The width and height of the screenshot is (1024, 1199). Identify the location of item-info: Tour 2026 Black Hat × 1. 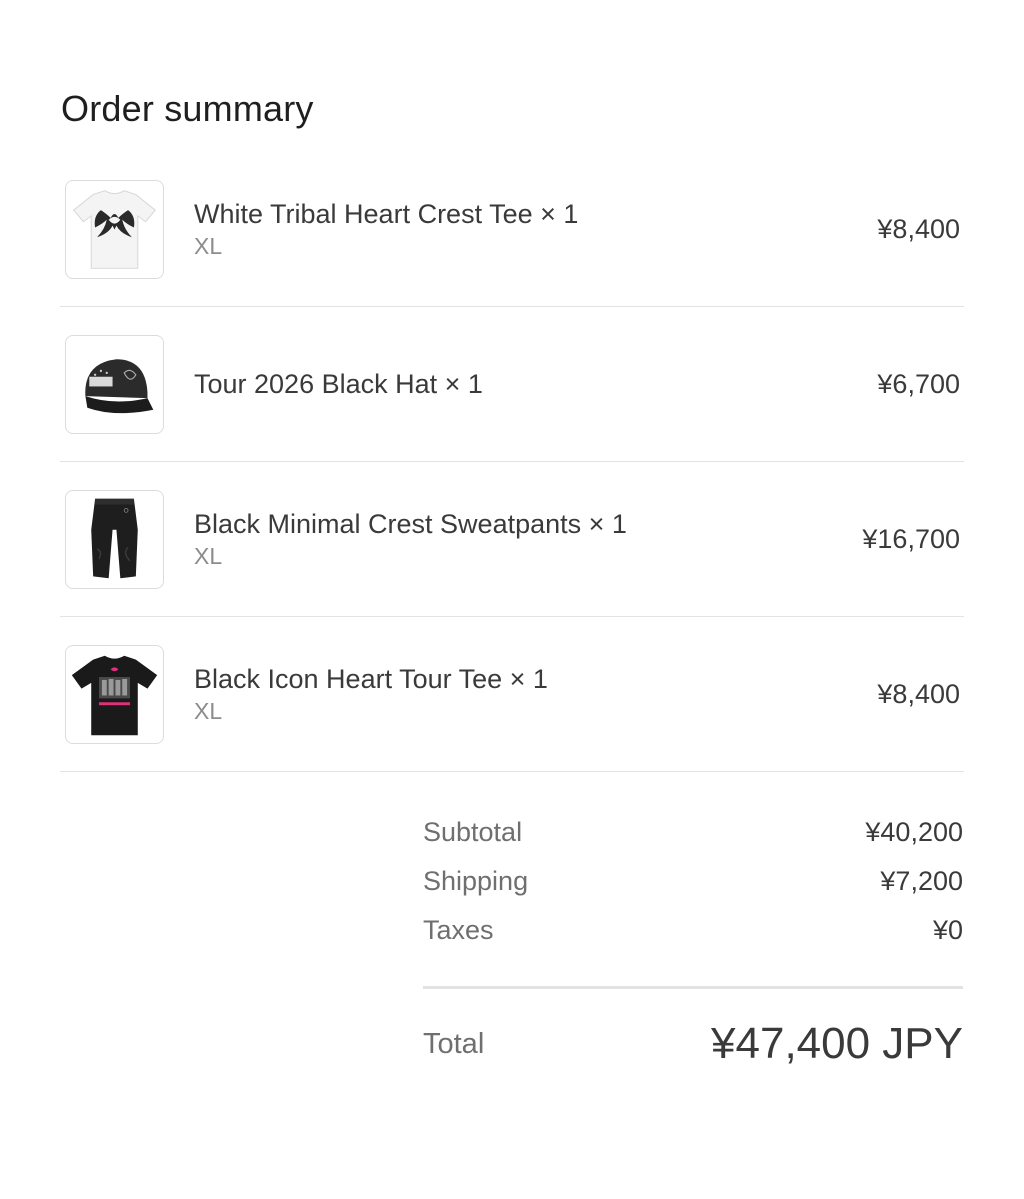
(338, 384).